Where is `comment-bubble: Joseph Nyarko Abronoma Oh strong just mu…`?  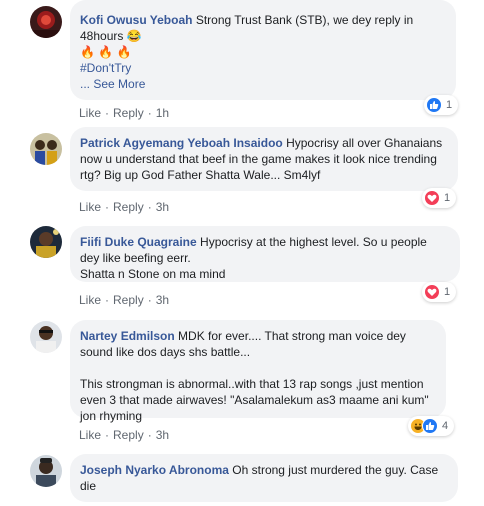 comment-bubble: Joseph Nyarko Abronoma Oh strong just mu… is located at coordinates (264, 478).